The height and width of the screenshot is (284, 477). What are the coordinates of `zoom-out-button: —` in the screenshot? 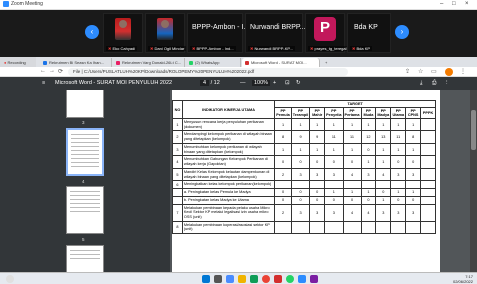 It's located at (243, 83).